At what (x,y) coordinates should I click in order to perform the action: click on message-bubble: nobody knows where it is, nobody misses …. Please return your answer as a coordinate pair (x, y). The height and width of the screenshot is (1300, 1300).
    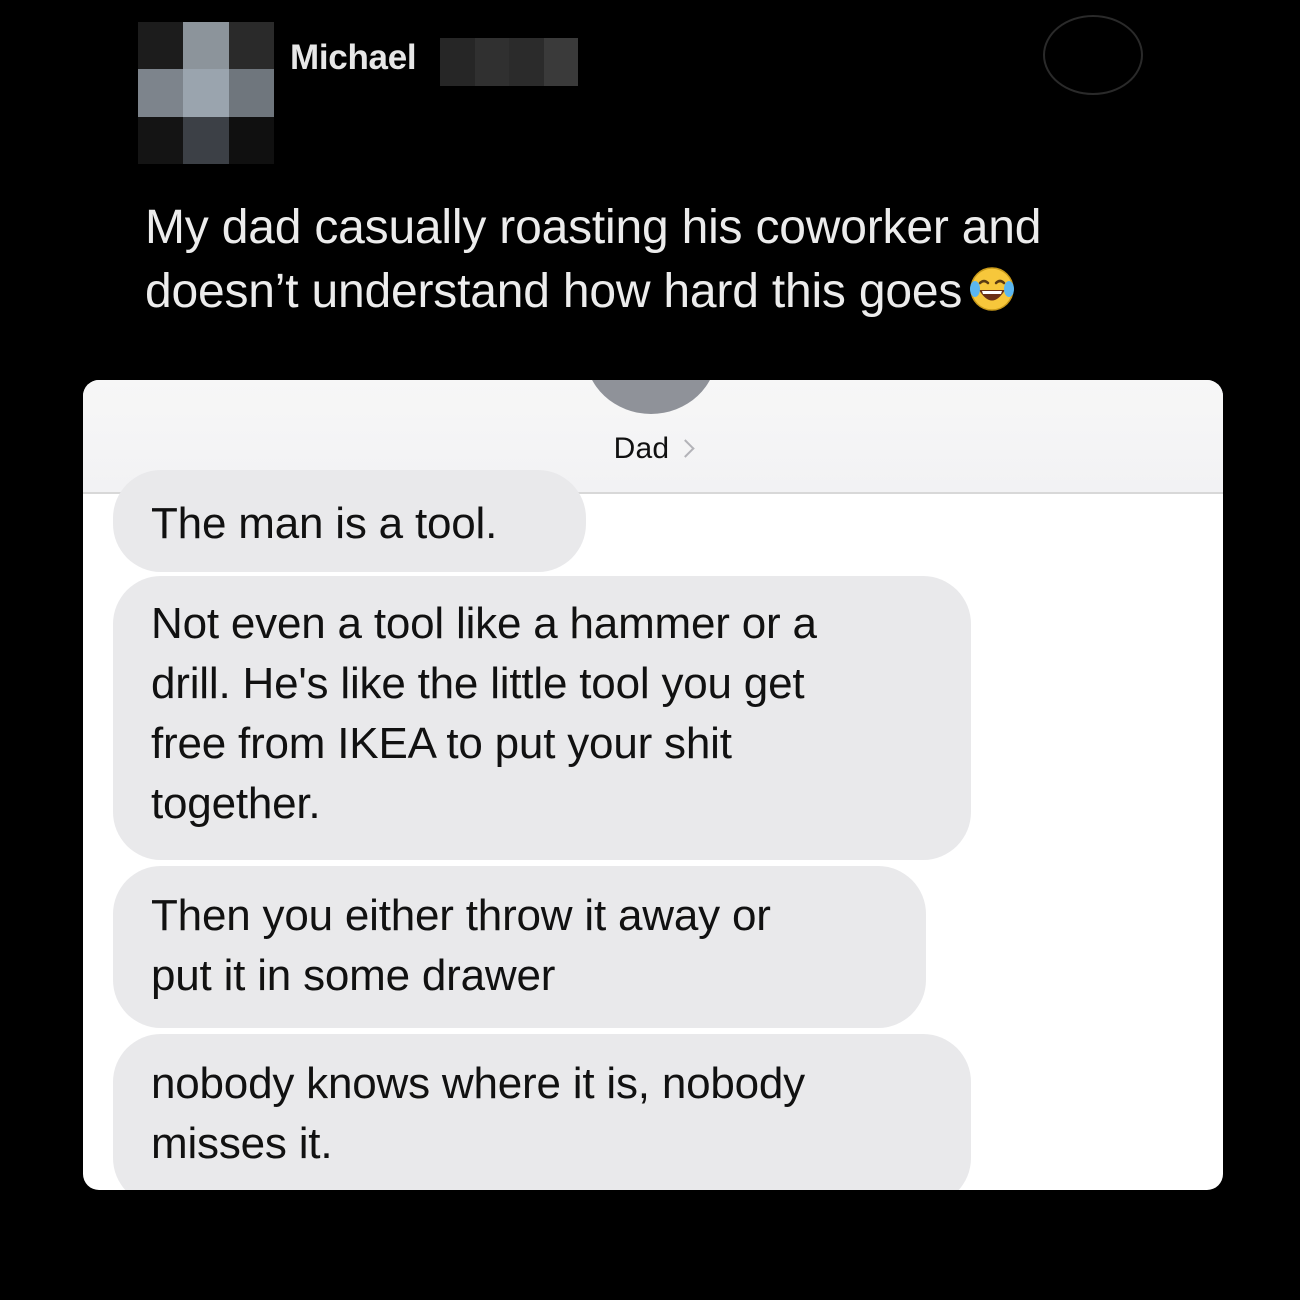
    Looking at the image, I should click on (542, 1112).